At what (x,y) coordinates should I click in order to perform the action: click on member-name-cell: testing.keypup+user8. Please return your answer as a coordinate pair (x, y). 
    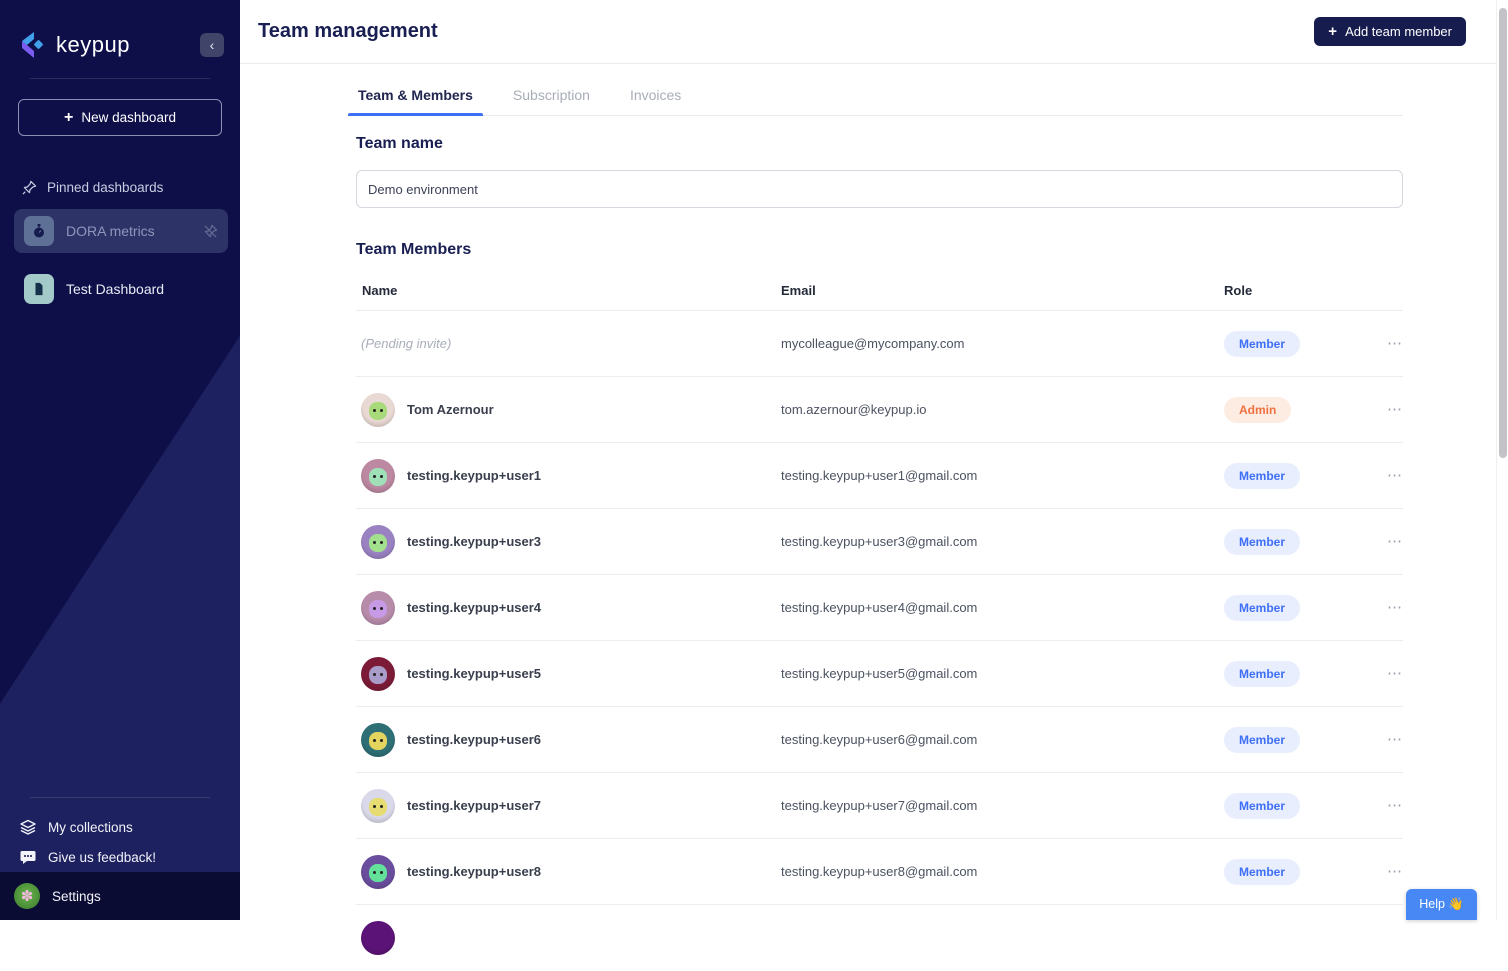
    Looking at the image, I should click on (565, 872).